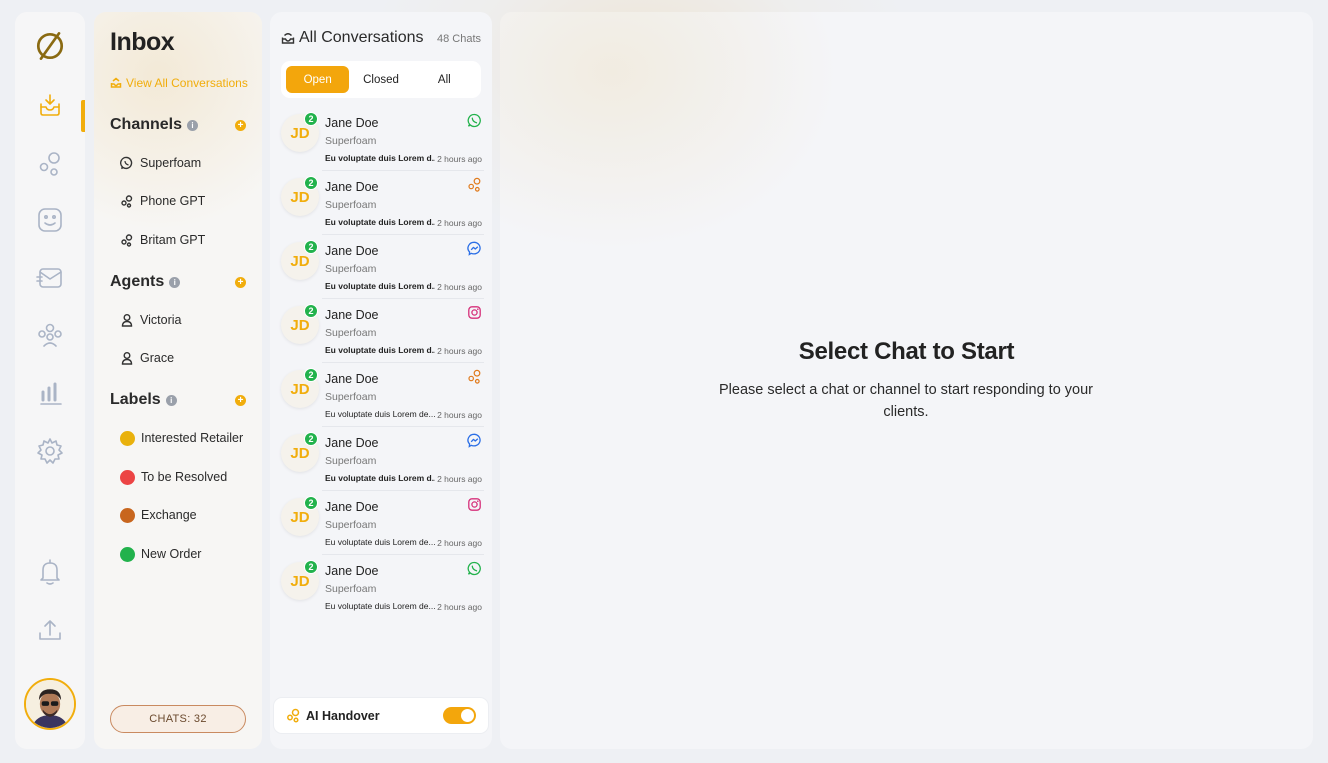 Image resolution: width=1328 pixels, height=763 pixels. I want to click on channels-header: Channels i +, so click(178, 125).